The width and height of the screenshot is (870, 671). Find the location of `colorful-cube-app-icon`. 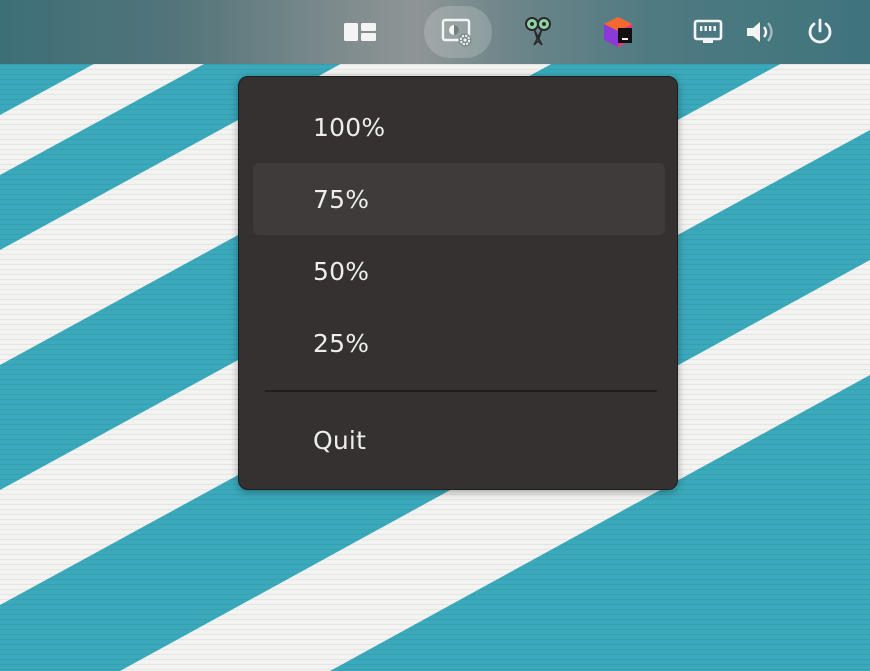

colorful-cube-app-icon is located at coordinates (618, 32).